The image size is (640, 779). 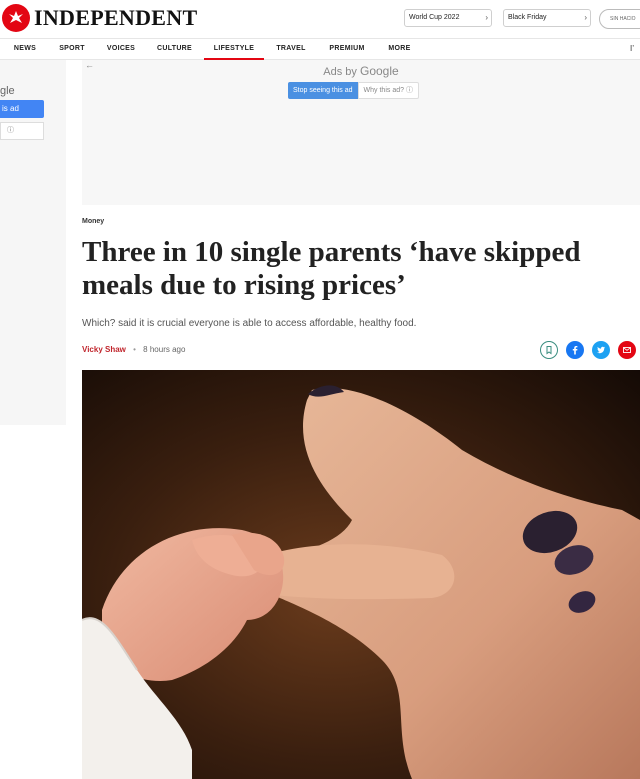 I want to click on email-icon, so click(x=627, y=350).